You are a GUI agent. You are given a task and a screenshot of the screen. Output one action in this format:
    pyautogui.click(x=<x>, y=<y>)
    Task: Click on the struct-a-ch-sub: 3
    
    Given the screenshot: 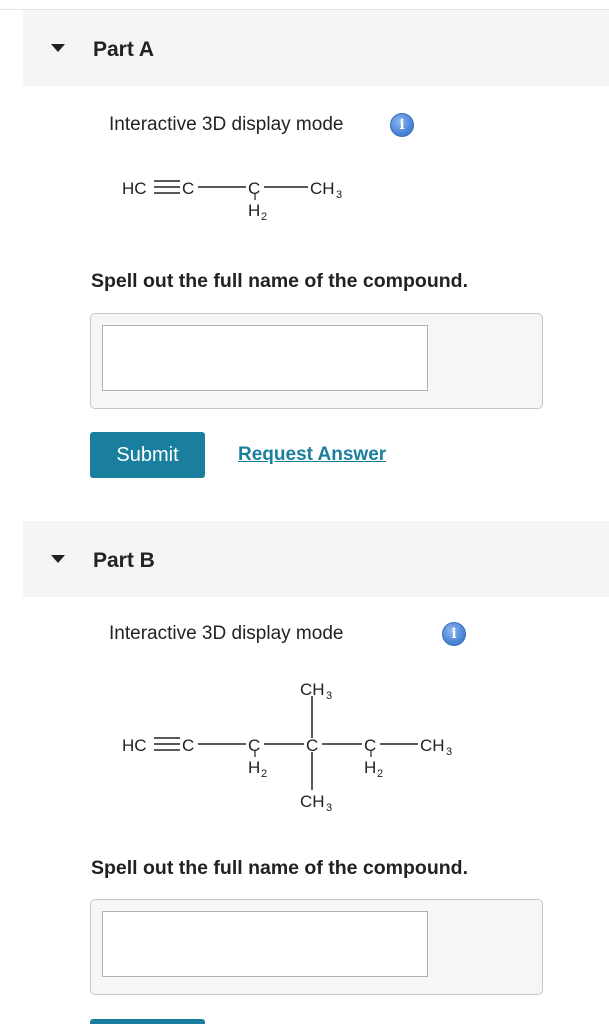 What is the action you would take?
    pyautogui.click(x=339, y=195)
    